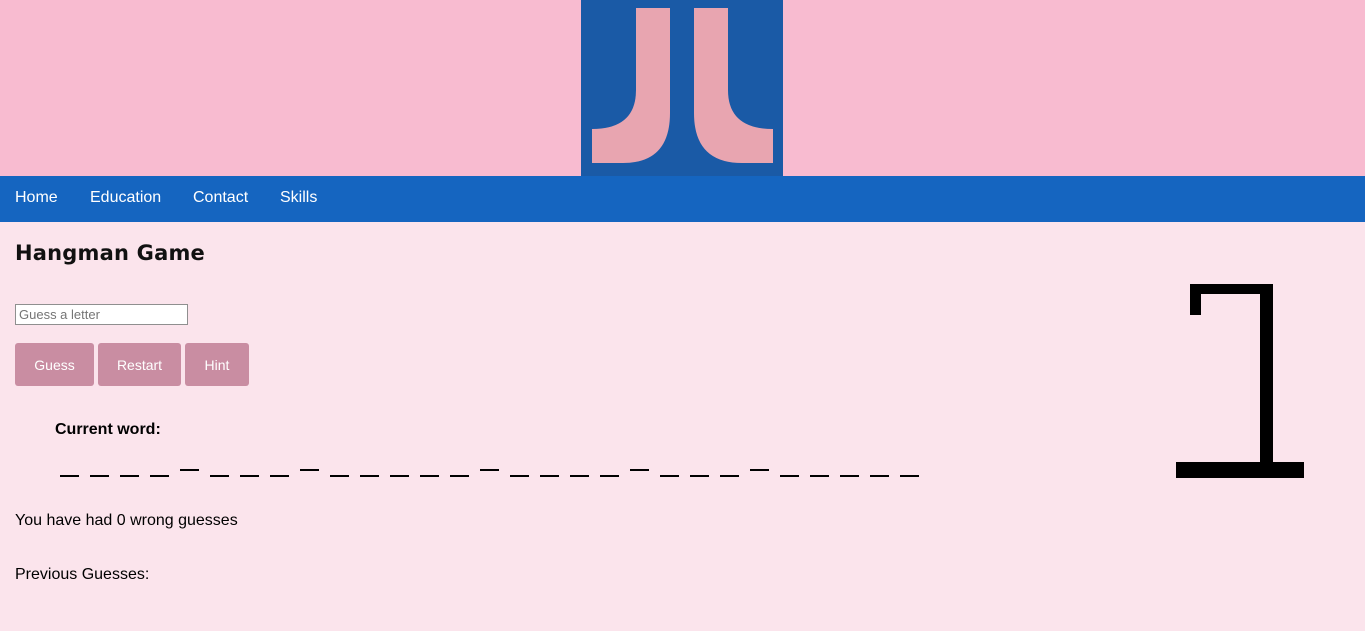 The width and height of the screenshot is (1365, 631). I want to click on hangman-gallows-drawing, so click(1240, 381).